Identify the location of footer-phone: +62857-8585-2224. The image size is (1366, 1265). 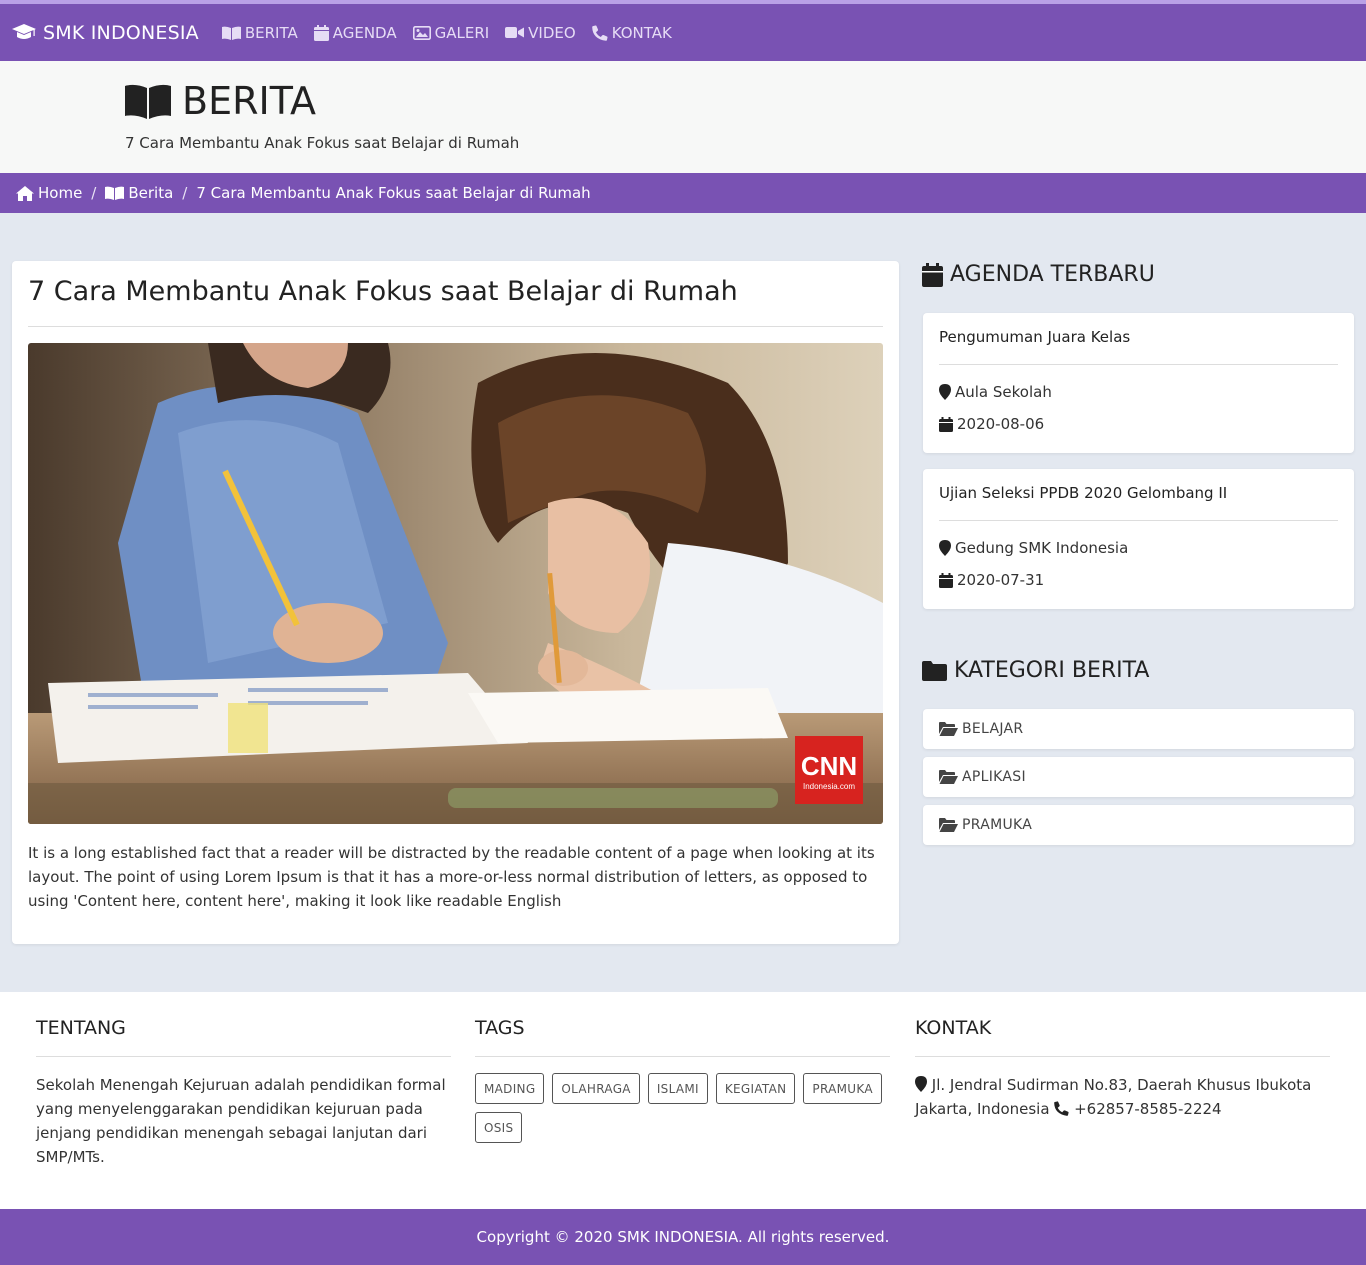
(1148, 1109).